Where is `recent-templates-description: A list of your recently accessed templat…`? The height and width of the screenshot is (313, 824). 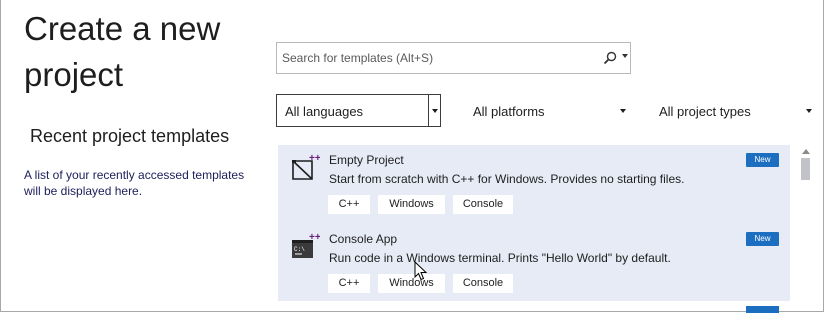 recent-templates-description: A list of your recently accessed templat… is located at coordinates (134, 183).